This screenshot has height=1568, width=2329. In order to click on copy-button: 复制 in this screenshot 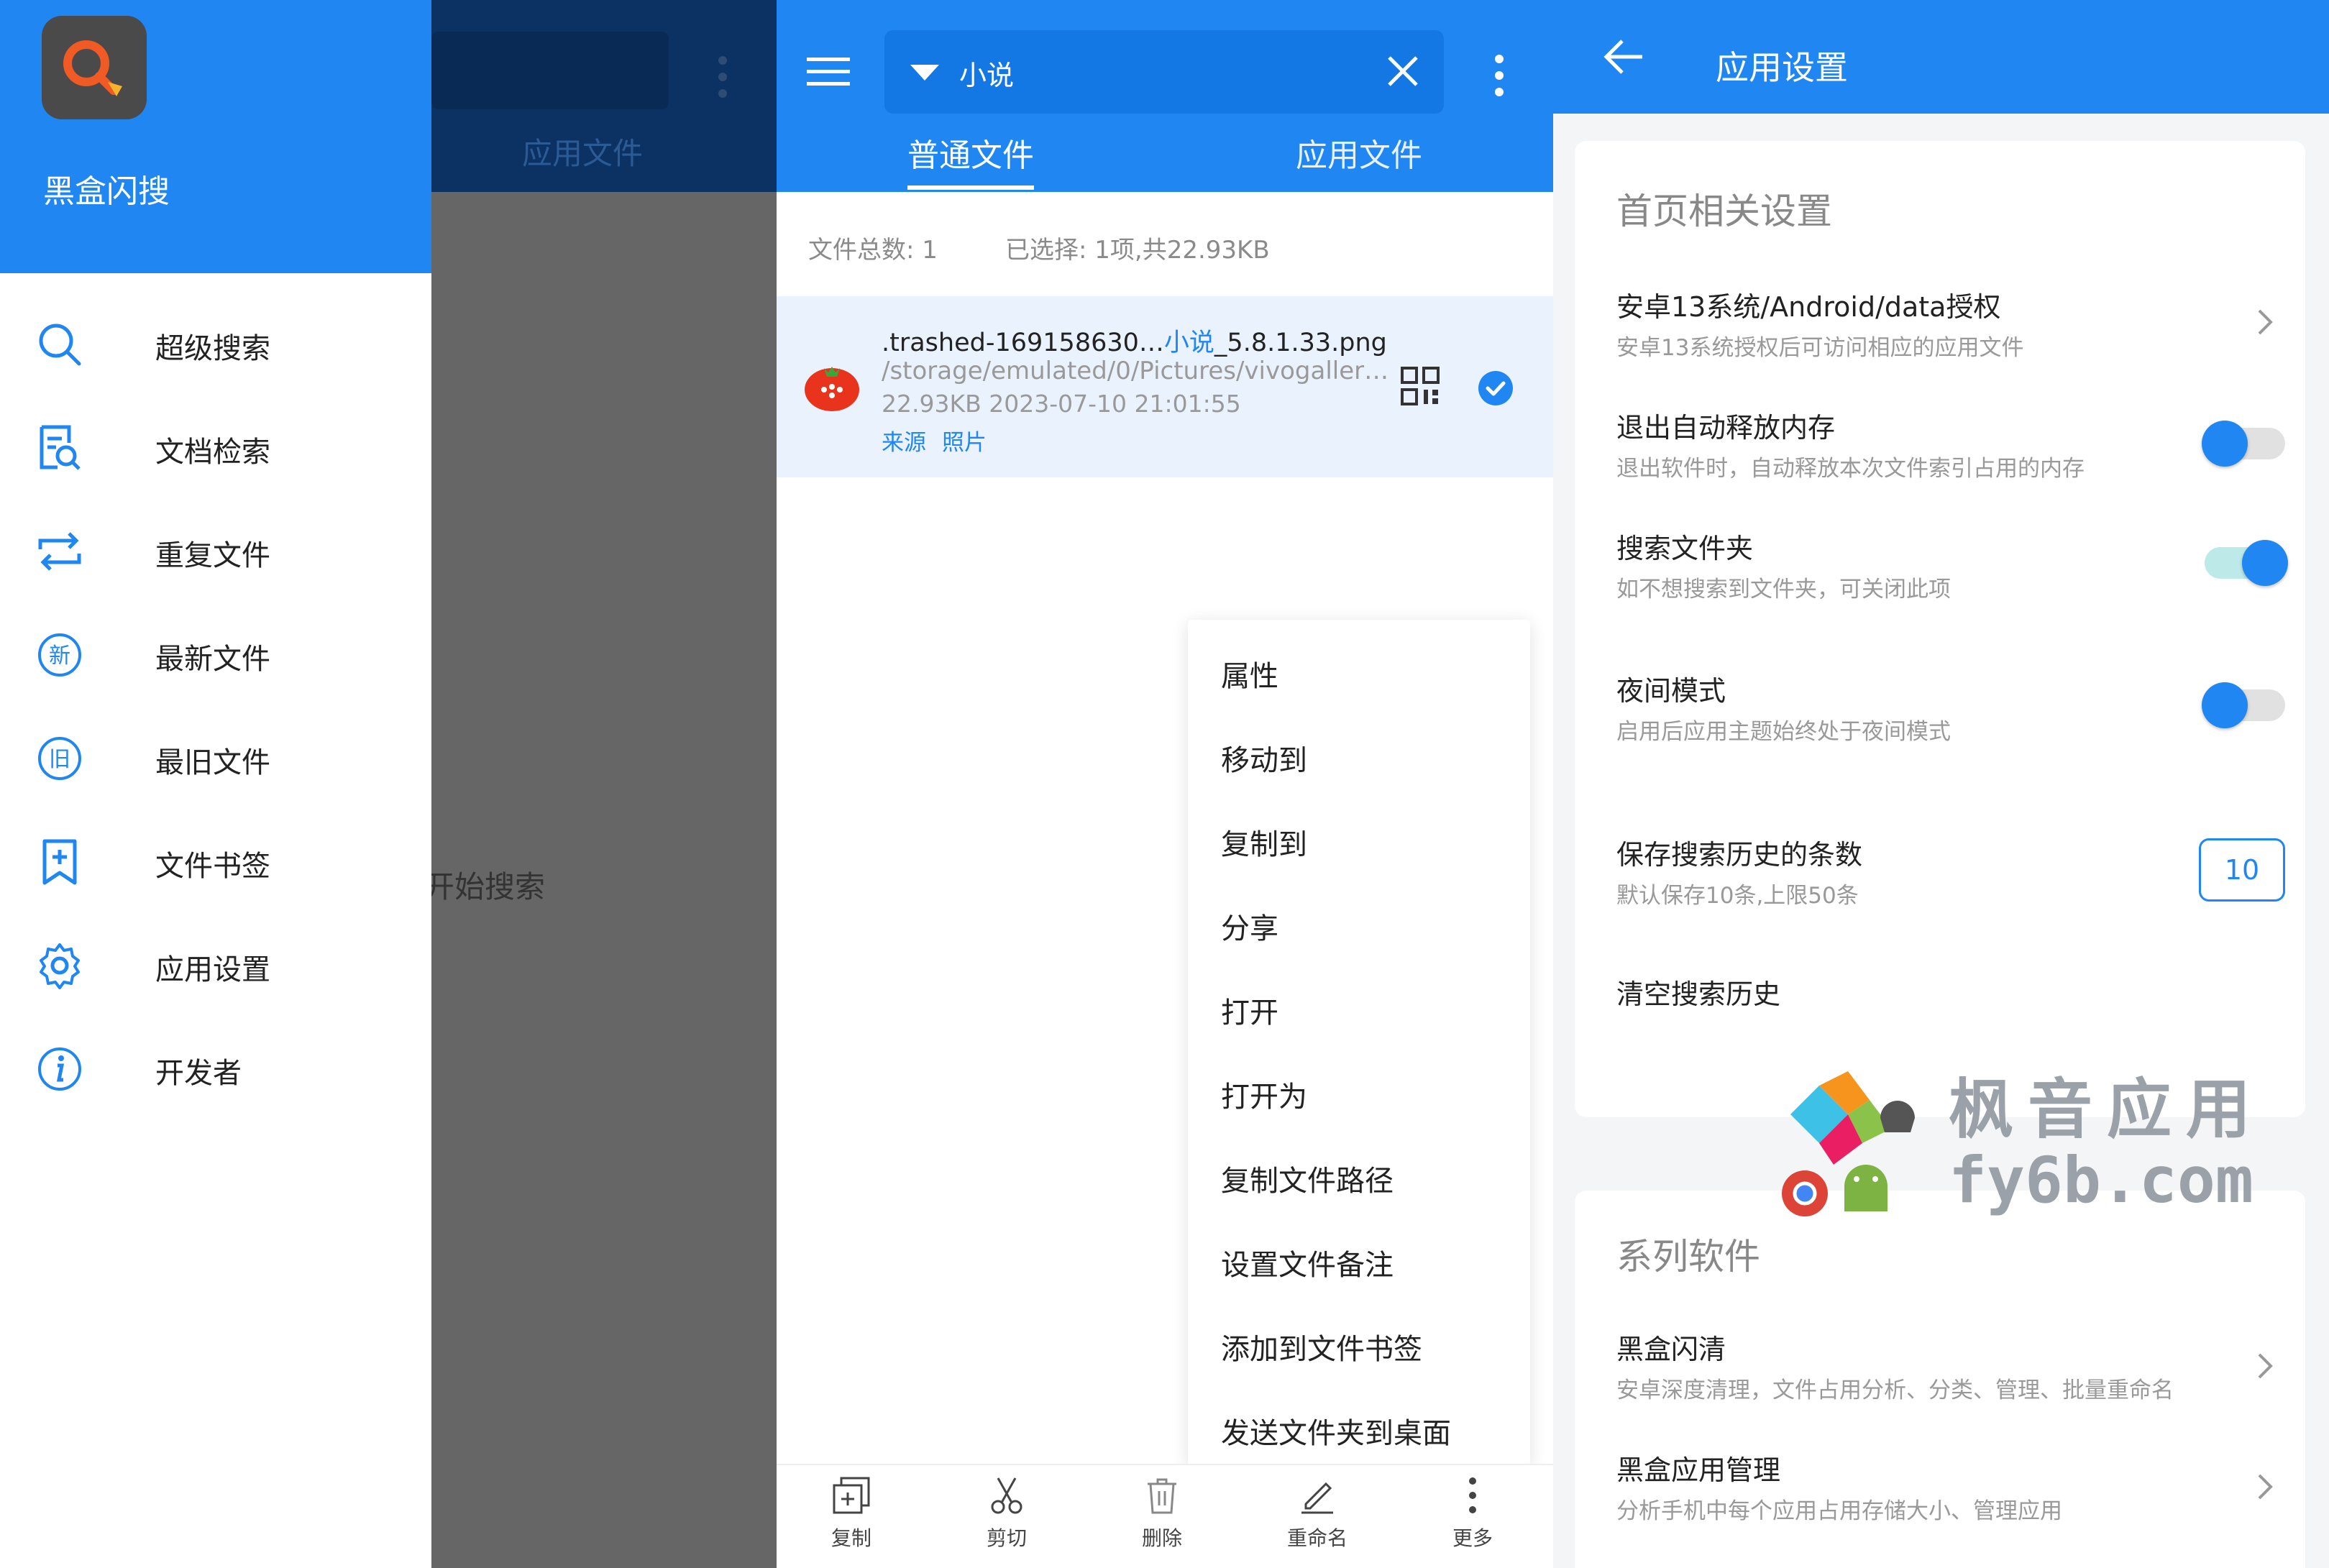, I will do `click(851, 1513)`.